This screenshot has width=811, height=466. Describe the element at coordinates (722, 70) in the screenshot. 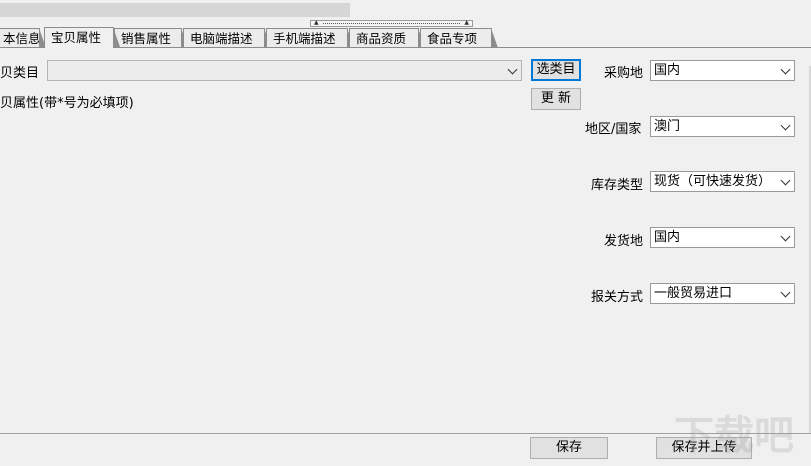

I see `purchase-place-select: 国内` at that location.